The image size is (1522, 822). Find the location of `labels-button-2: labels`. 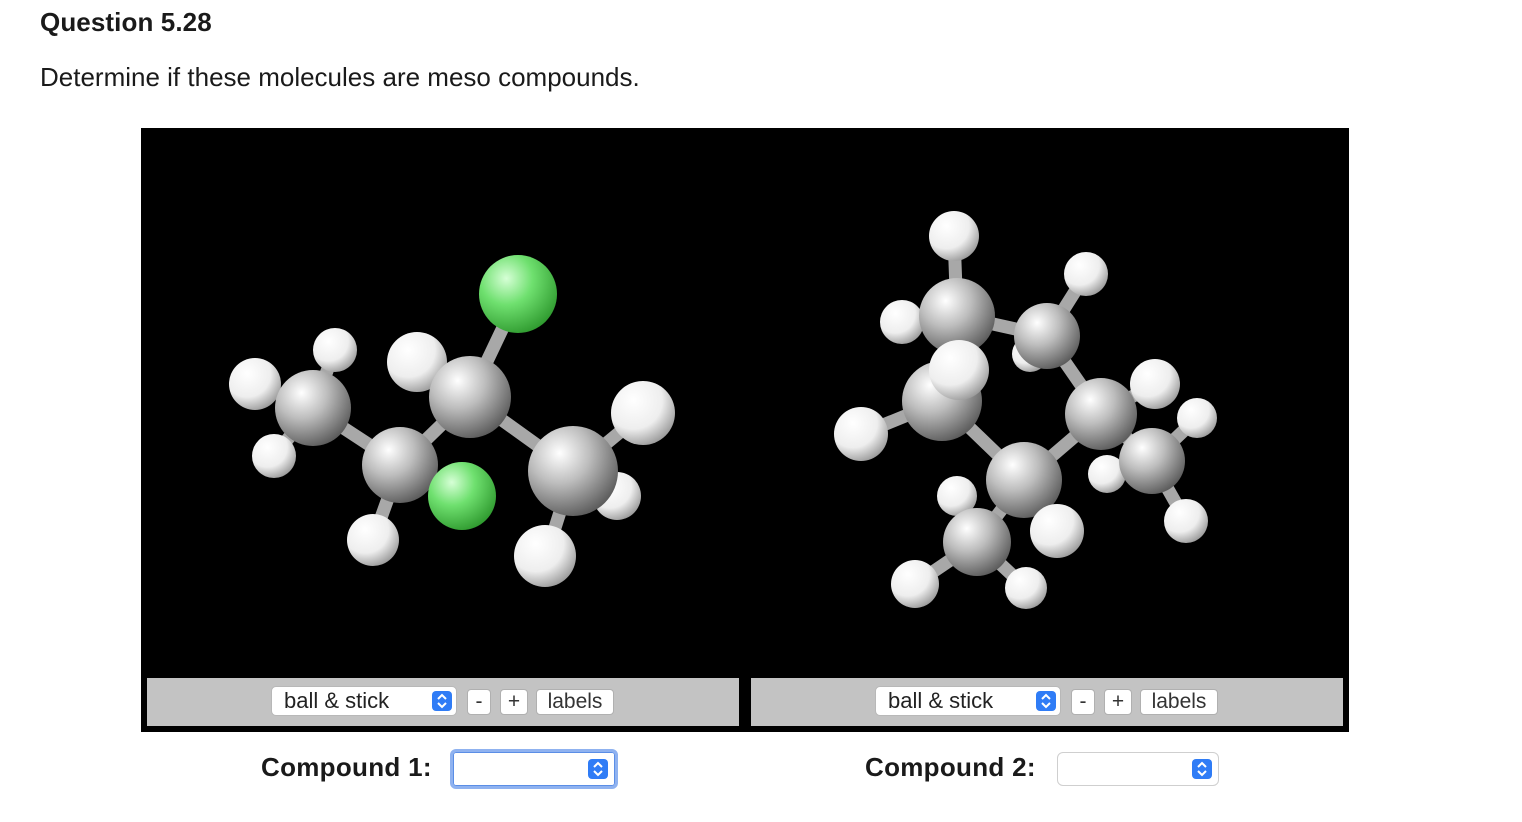

labels-button-2: labels is located at coordinates (1179, 702).